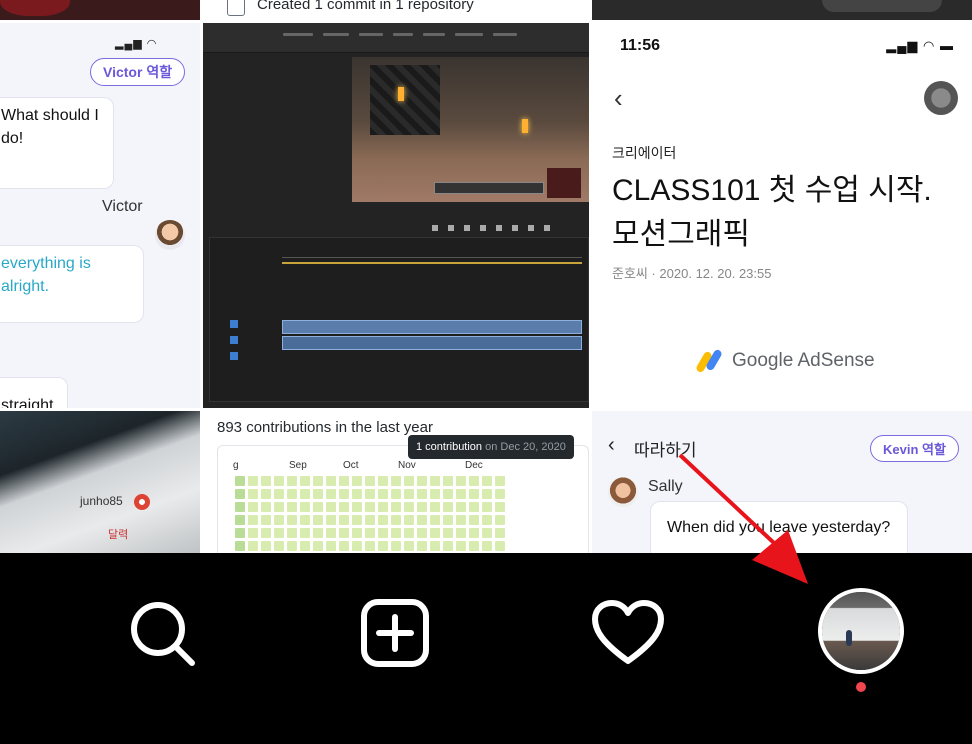  I want to click on chat-bubble: What should I do!, so click(57, 143).